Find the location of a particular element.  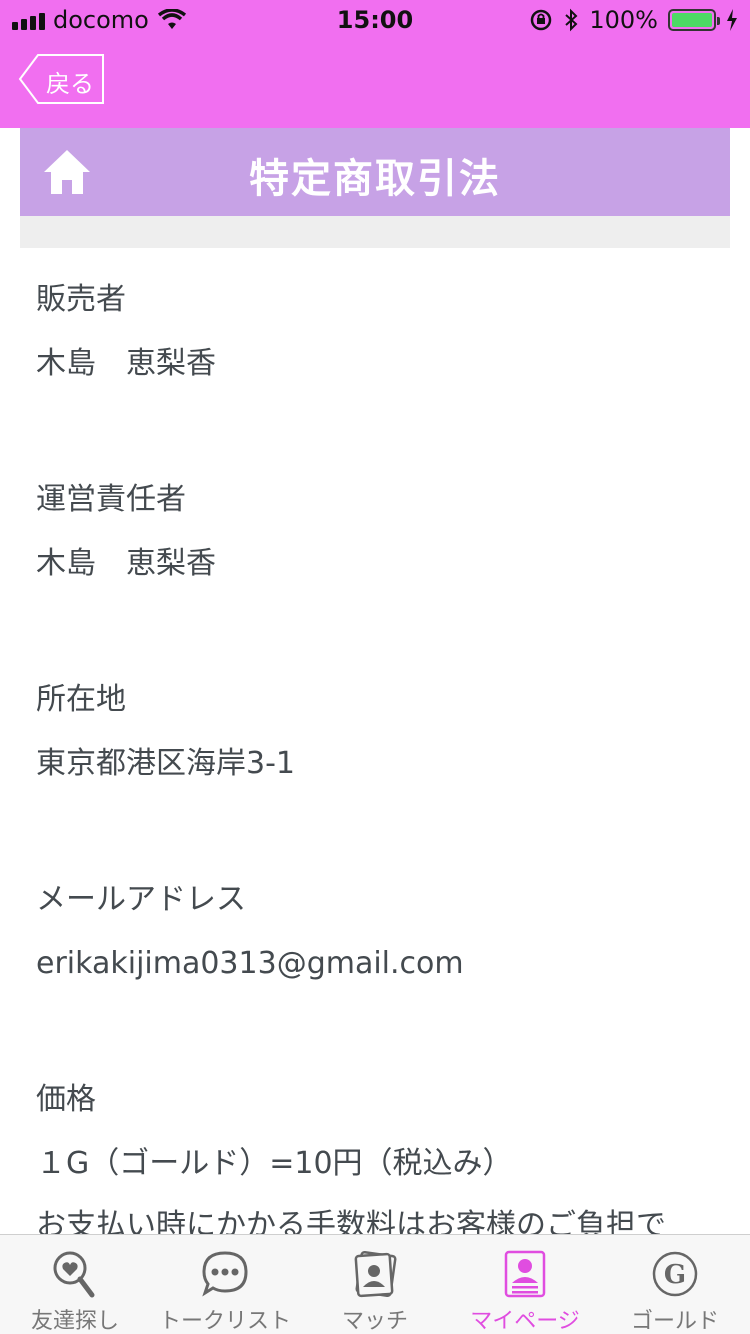

tab-friend-search: 友達探し is located at coordinates (75, 1284).